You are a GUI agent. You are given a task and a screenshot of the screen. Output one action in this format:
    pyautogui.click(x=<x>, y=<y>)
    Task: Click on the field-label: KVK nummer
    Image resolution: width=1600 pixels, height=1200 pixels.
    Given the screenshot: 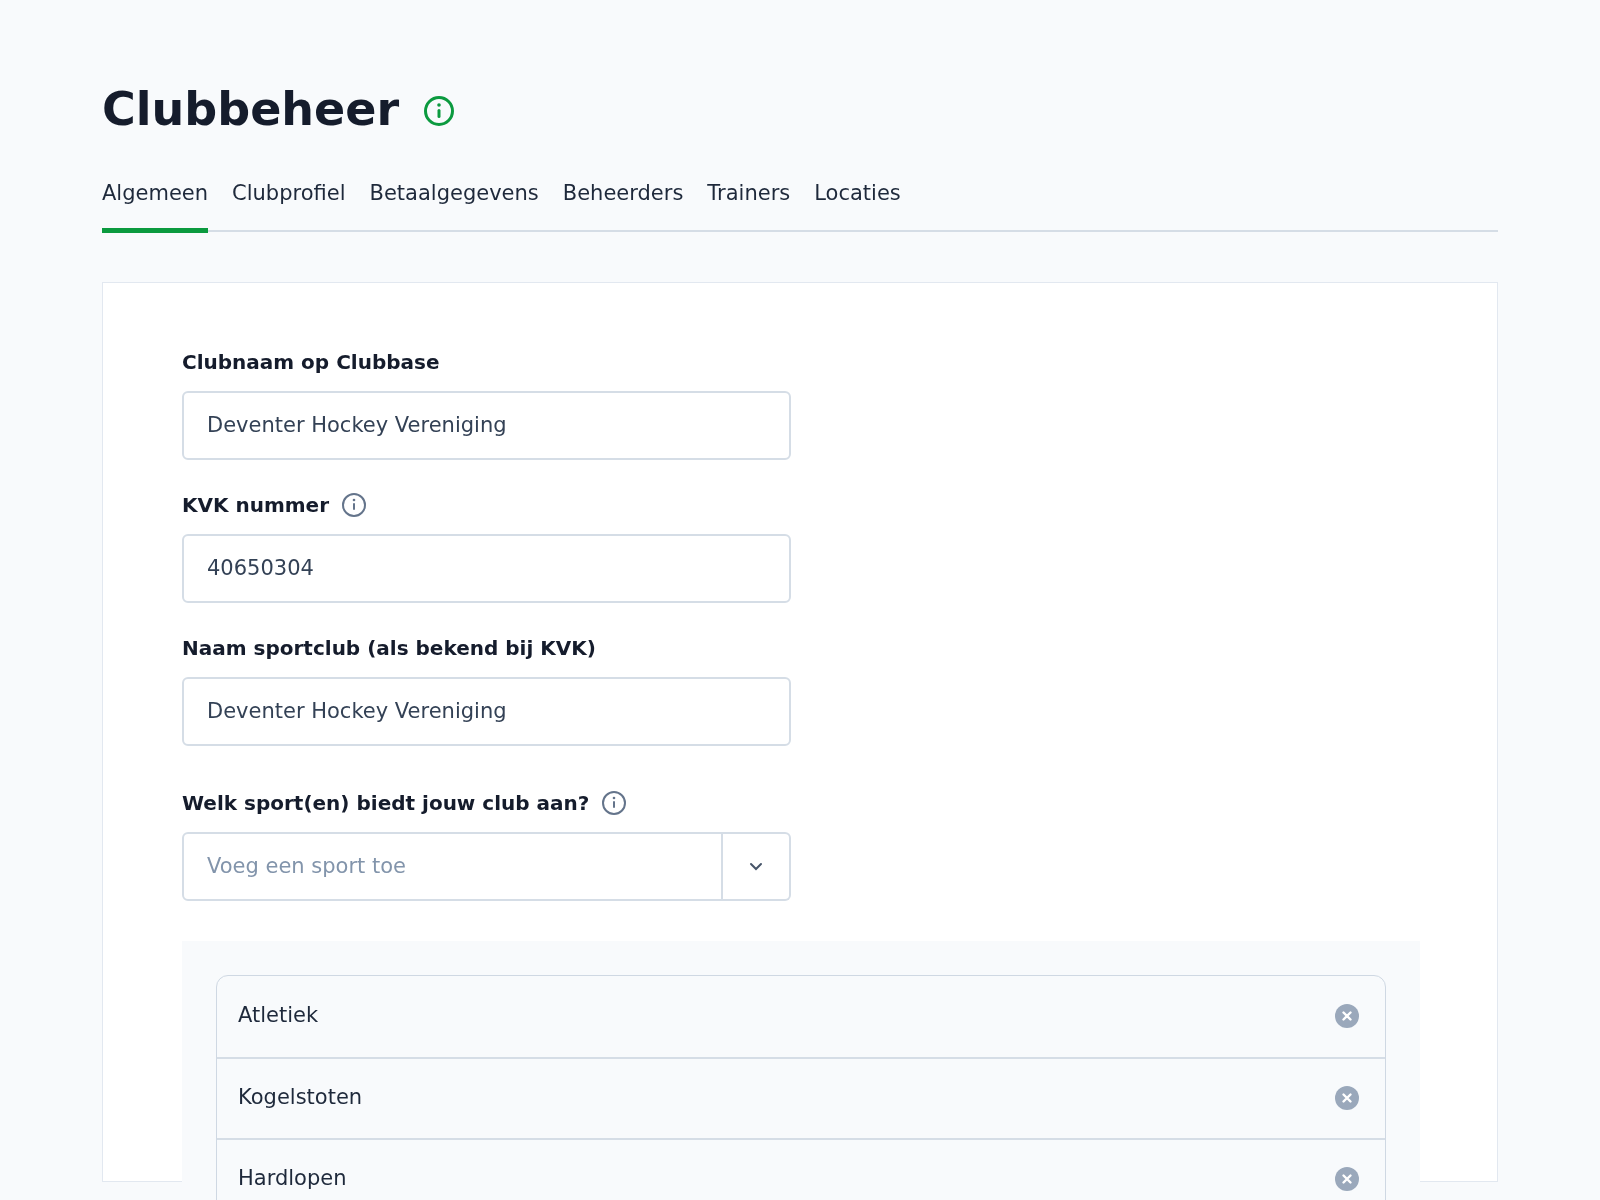 What is the action you would take?
    pyautogui.click(x=256, y=505)
    